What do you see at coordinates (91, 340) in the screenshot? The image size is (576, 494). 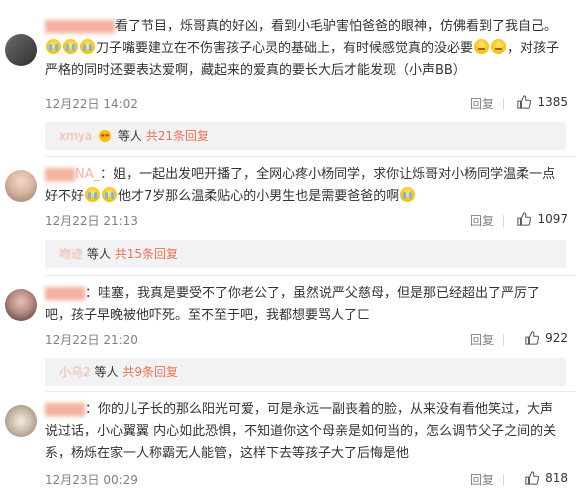 I see `comment-time: 12月22日 21:20` at bounding box center [91, 340].